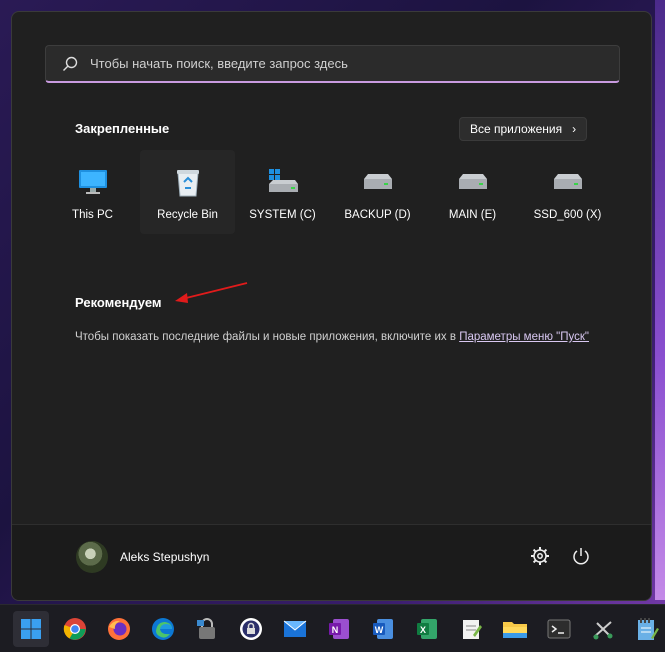  What do you see at coordinates (122, 128) in the screenshot?
I see `pinned-title: Закрепленные` at bounding box center [122, 128].